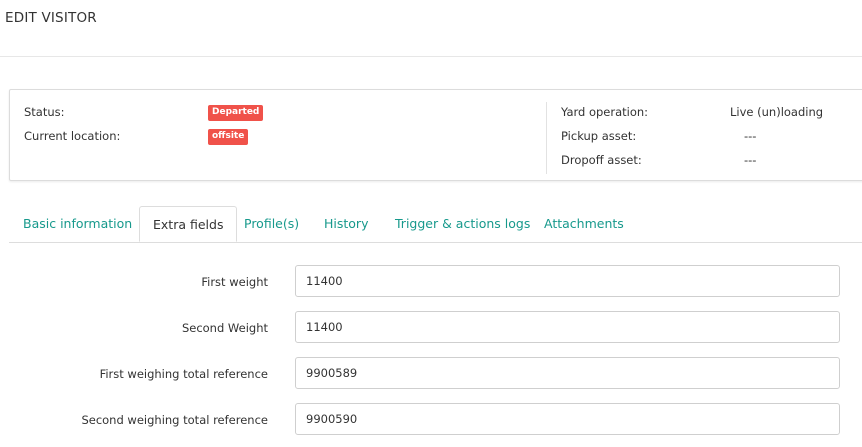 The width and height of the screenshot is (862, 447). What do you see at coordinates (777, 112) in the screenshot?
I see `yard-operation-value: Live (un)loading` at bounding box center [777, 112].